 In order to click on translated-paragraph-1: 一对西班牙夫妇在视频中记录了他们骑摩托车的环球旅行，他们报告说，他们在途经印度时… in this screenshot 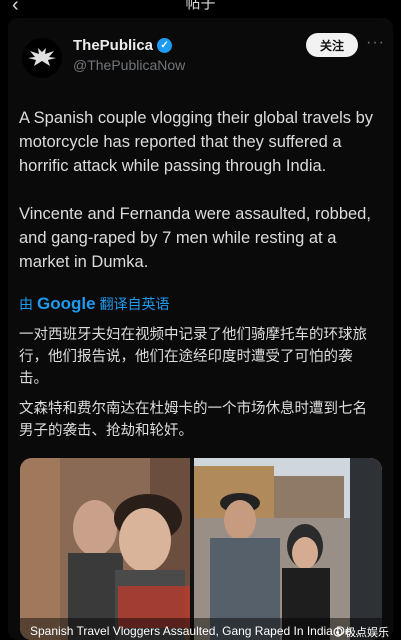, I will do `click(193, 357)`.